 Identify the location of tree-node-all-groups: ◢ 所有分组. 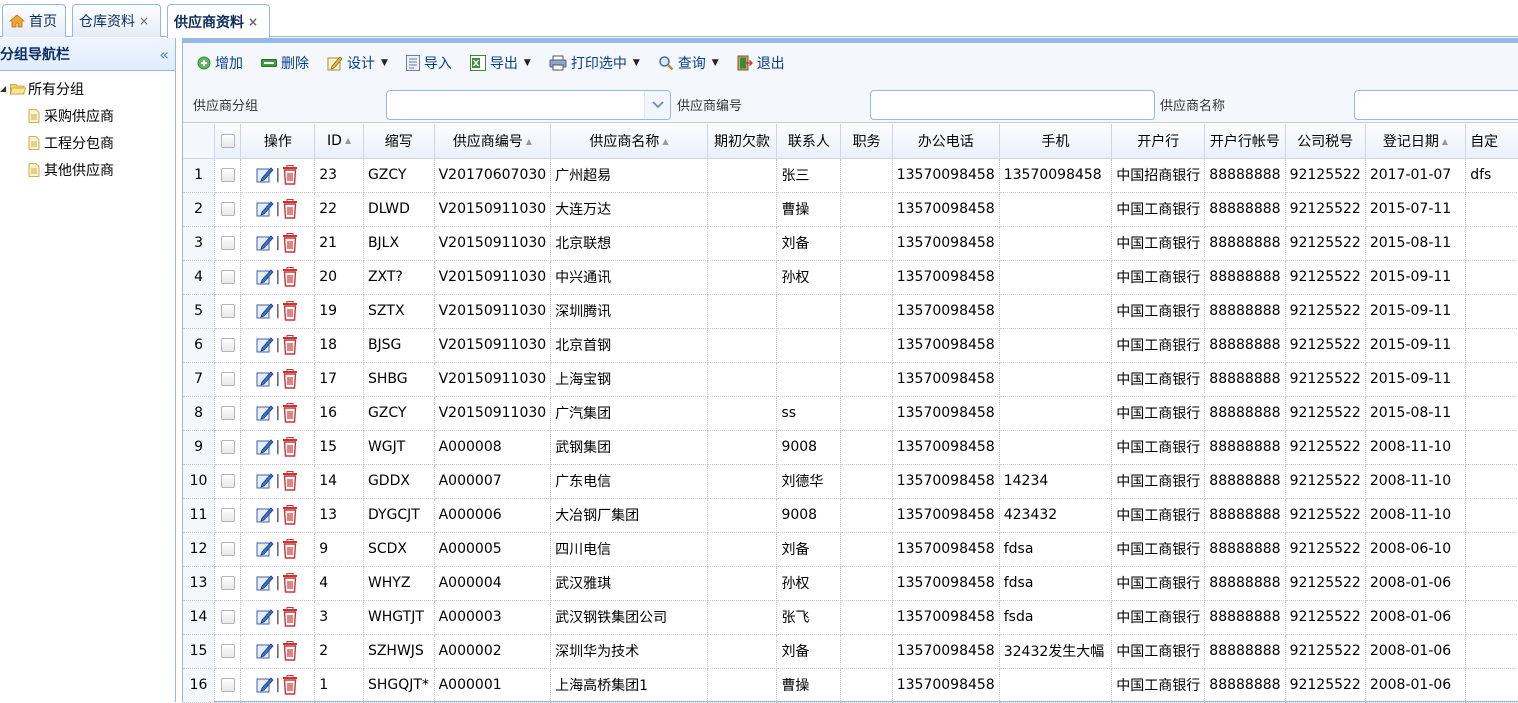
(87, 88).